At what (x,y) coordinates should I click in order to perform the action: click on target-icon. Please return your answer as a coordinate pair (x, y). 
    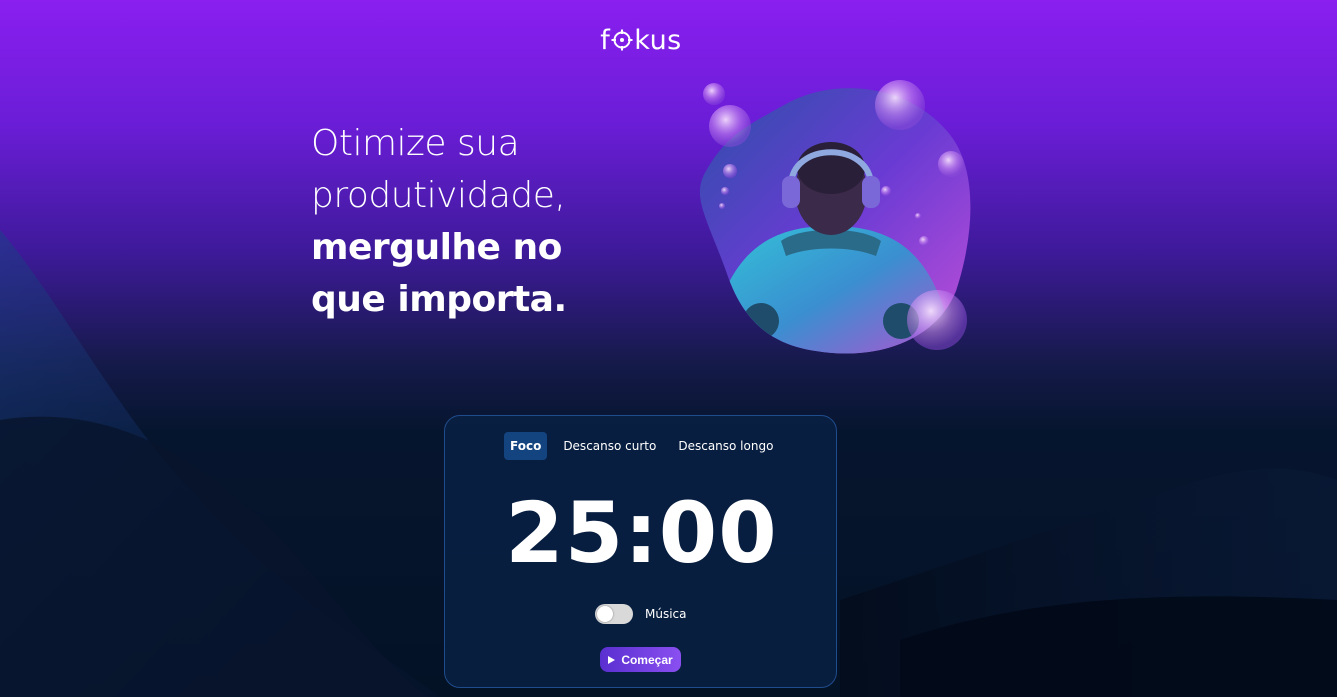
    Looking at the image, I should click on (622, 40).